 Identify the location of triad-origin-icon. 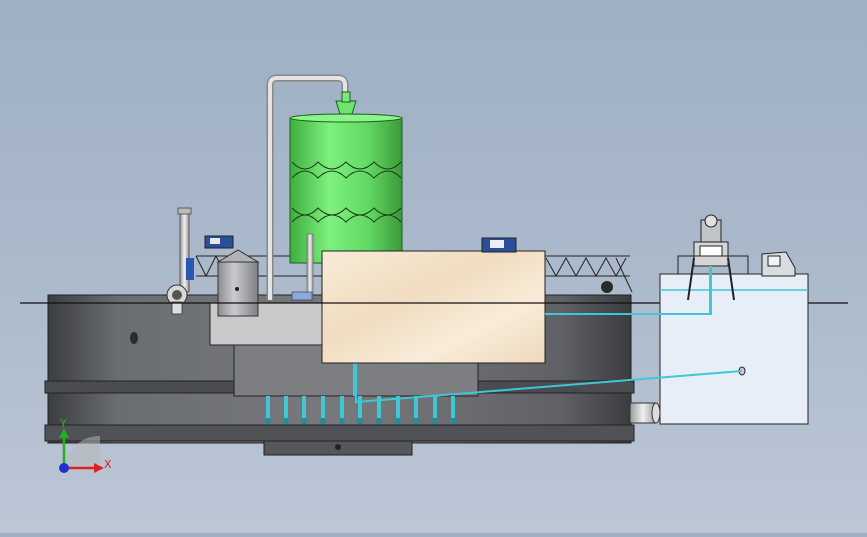
(64, 468).